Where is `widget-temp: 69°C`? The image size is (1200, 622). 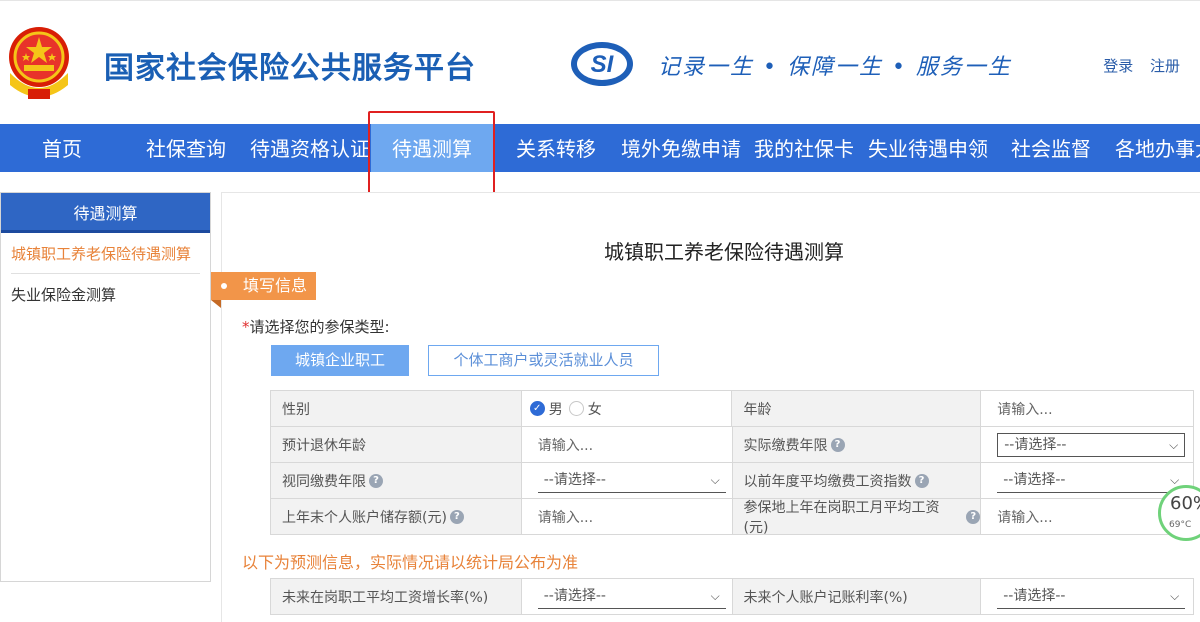
widget-temp: 69°C is located at coordinates (1180, 525).